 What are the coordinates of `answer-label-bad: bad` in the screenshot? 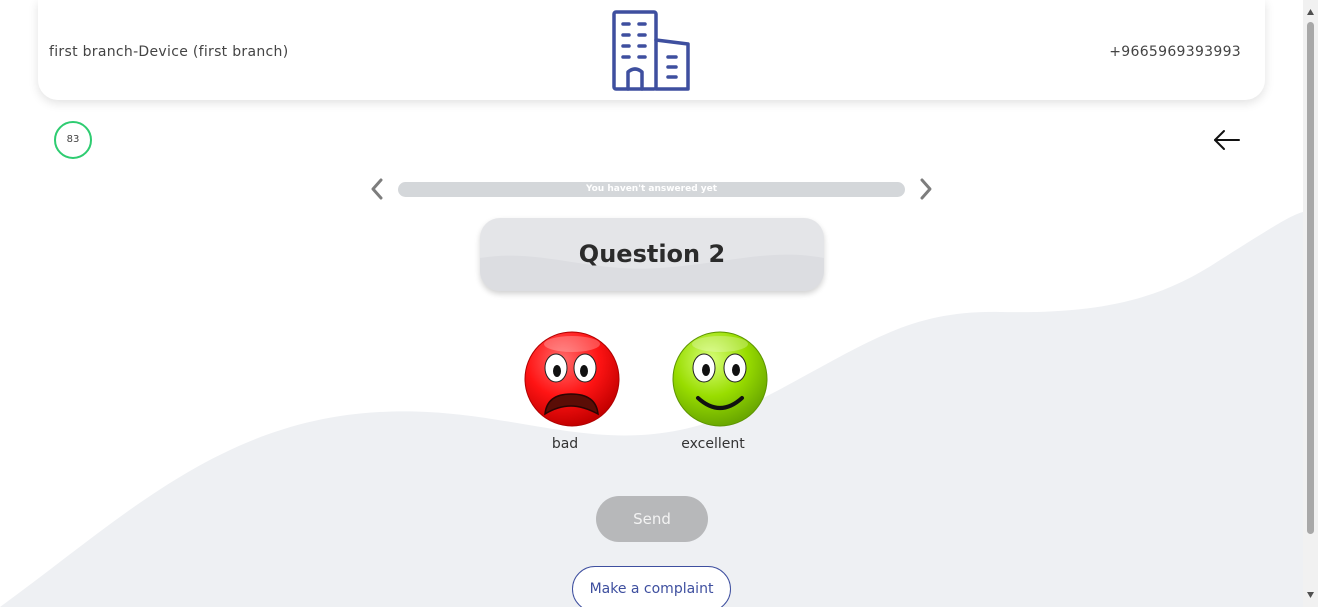 It's located at (565, 444).